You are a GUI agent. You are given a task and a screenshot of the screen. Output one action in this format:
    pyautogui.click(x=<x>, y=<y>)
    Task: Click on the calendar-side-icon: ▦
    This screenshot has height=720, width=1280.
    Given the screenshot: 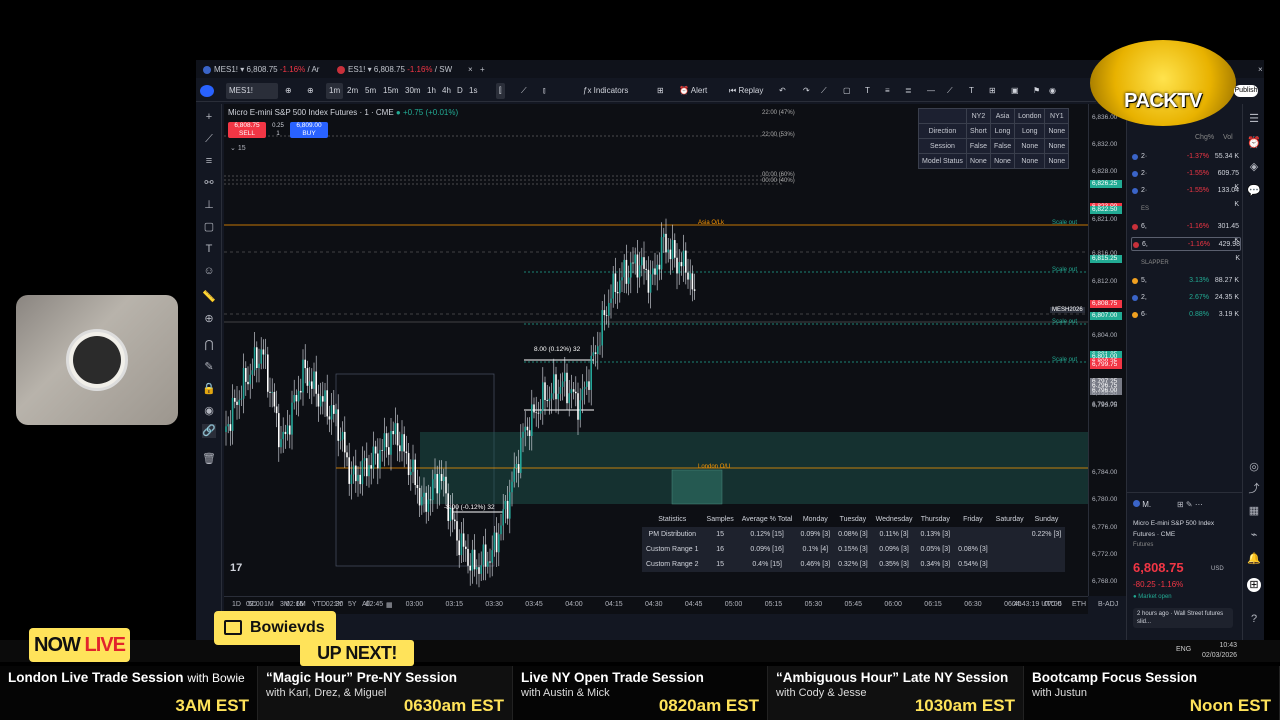 What is the action you would take?
    pyautogui.click(x=1254, y=511)
    